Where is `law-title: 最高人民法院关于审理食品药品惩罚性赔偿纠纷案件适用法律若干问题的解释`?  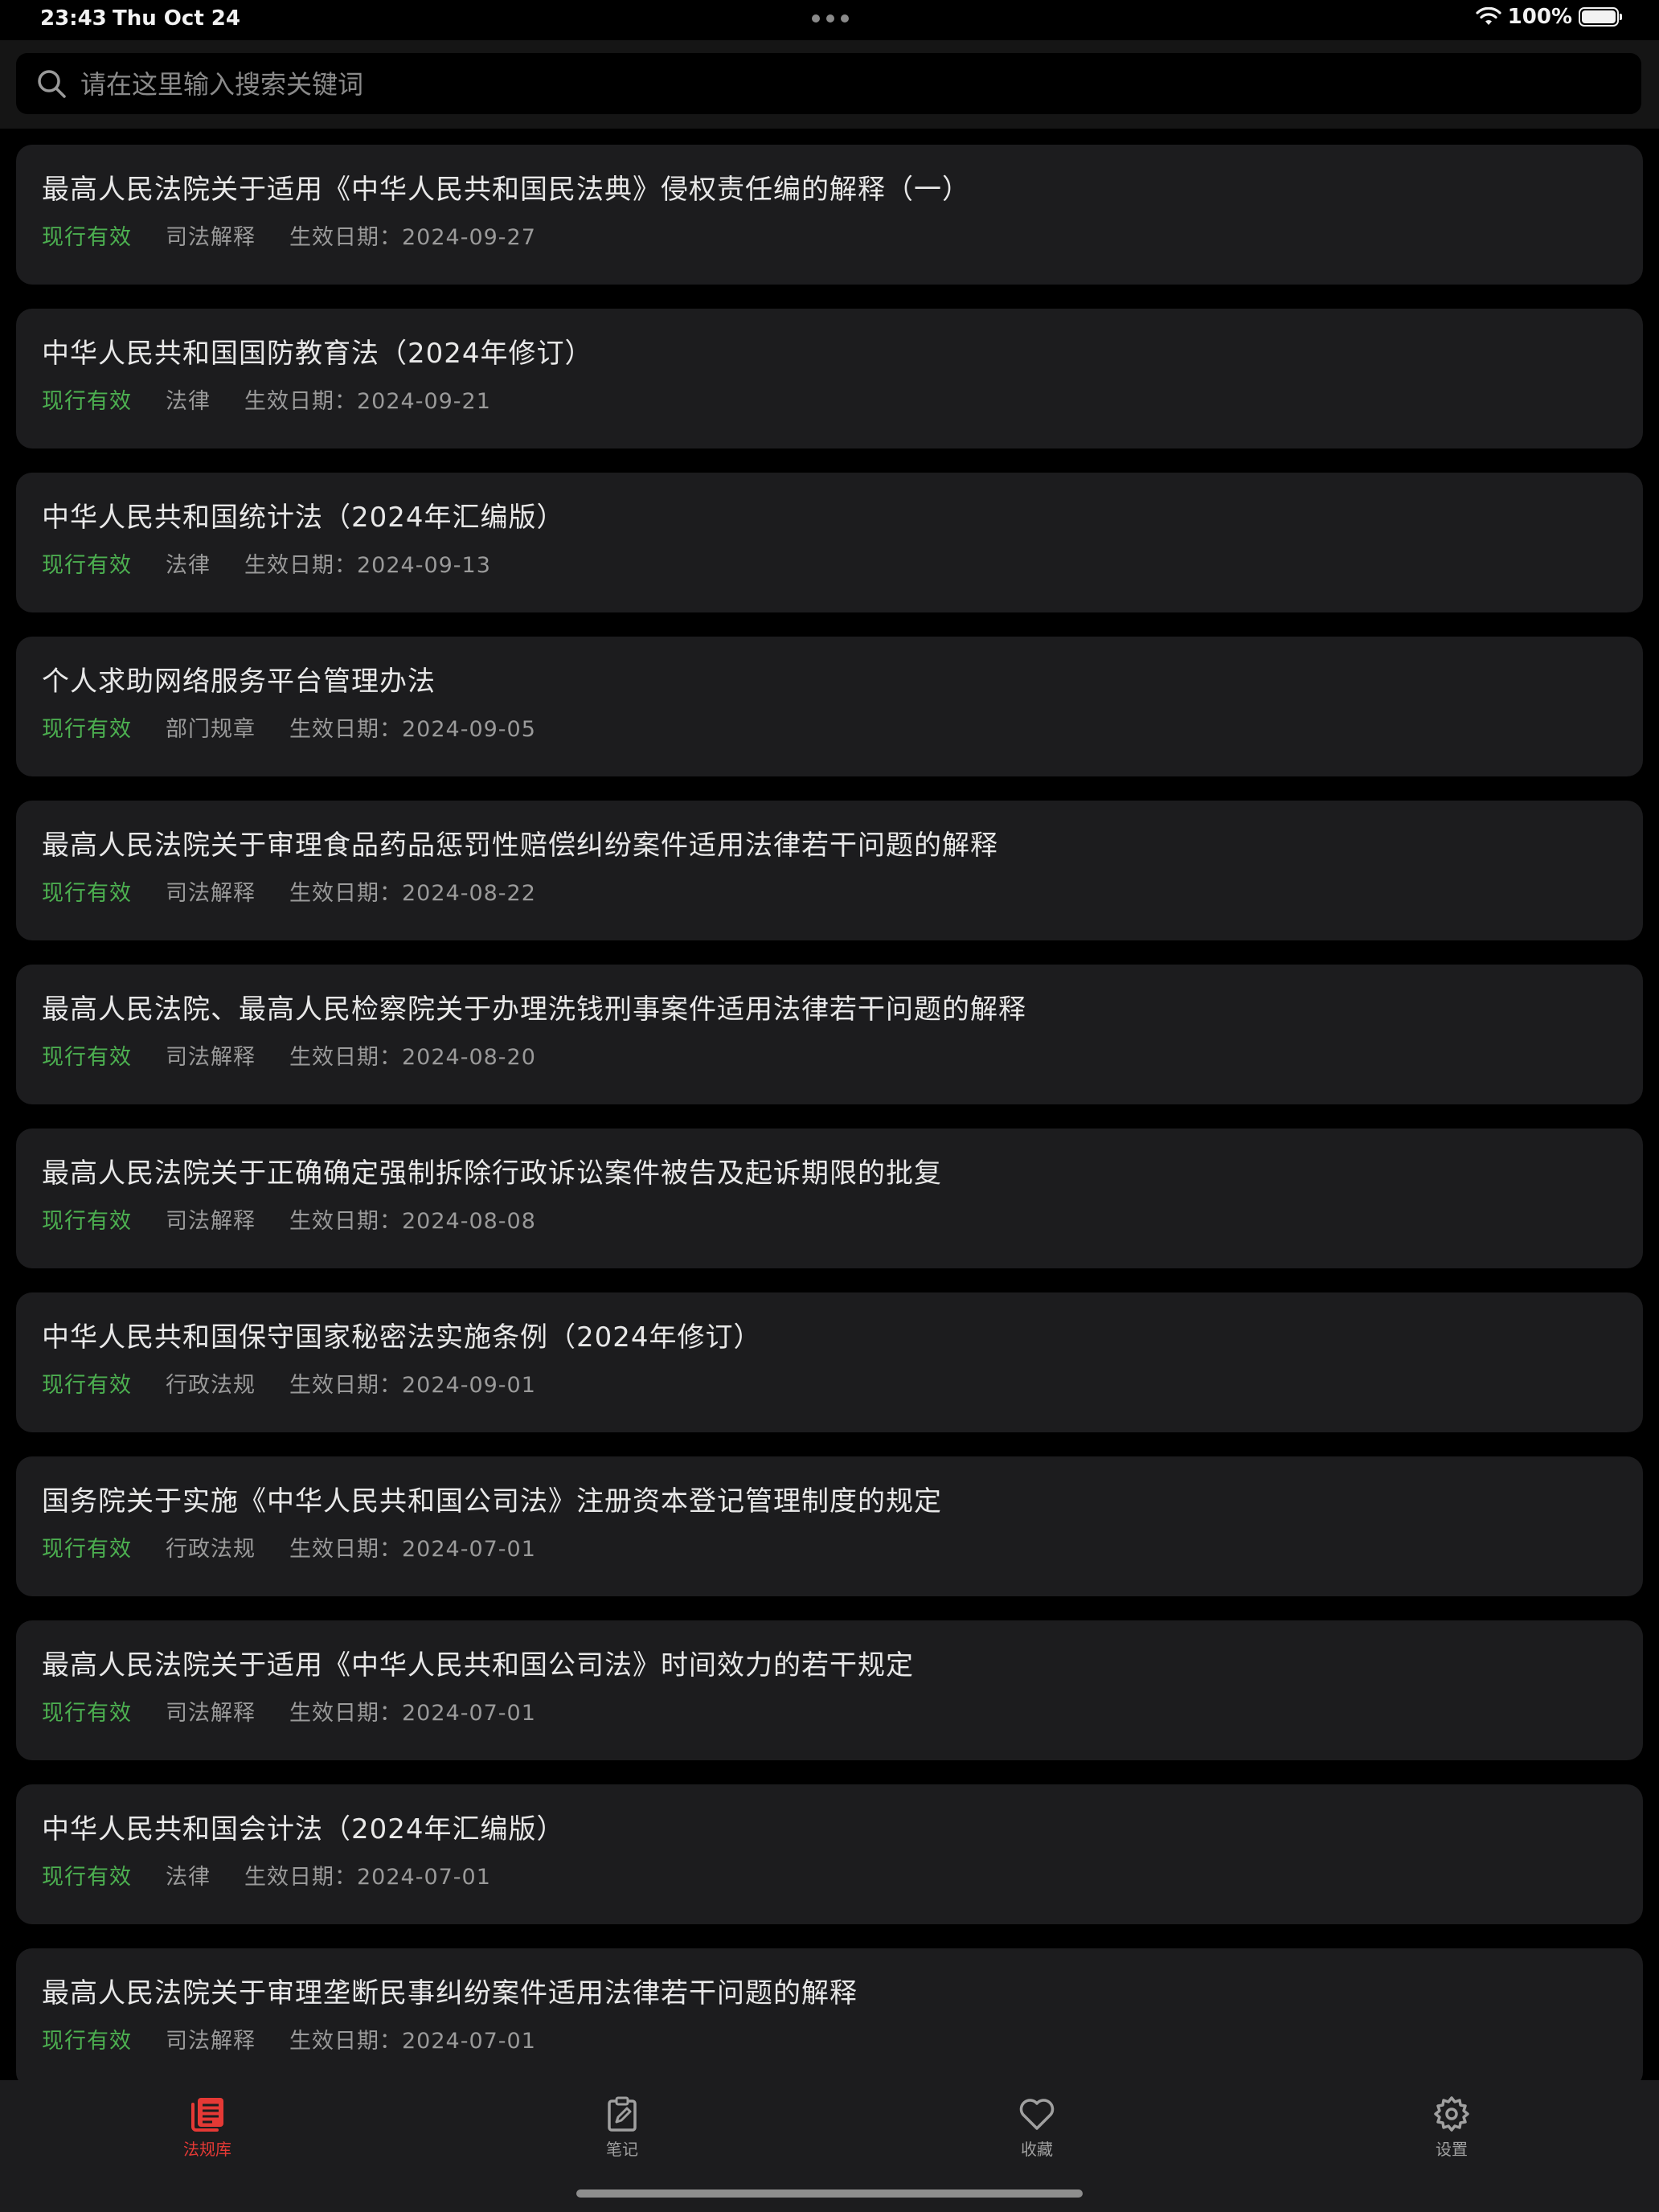 law-title: 最高人民法院关于审理食品药品惩罚性赔偿纠纷案件适用法律若干问题的解释 is located at coordinates (520, 846).